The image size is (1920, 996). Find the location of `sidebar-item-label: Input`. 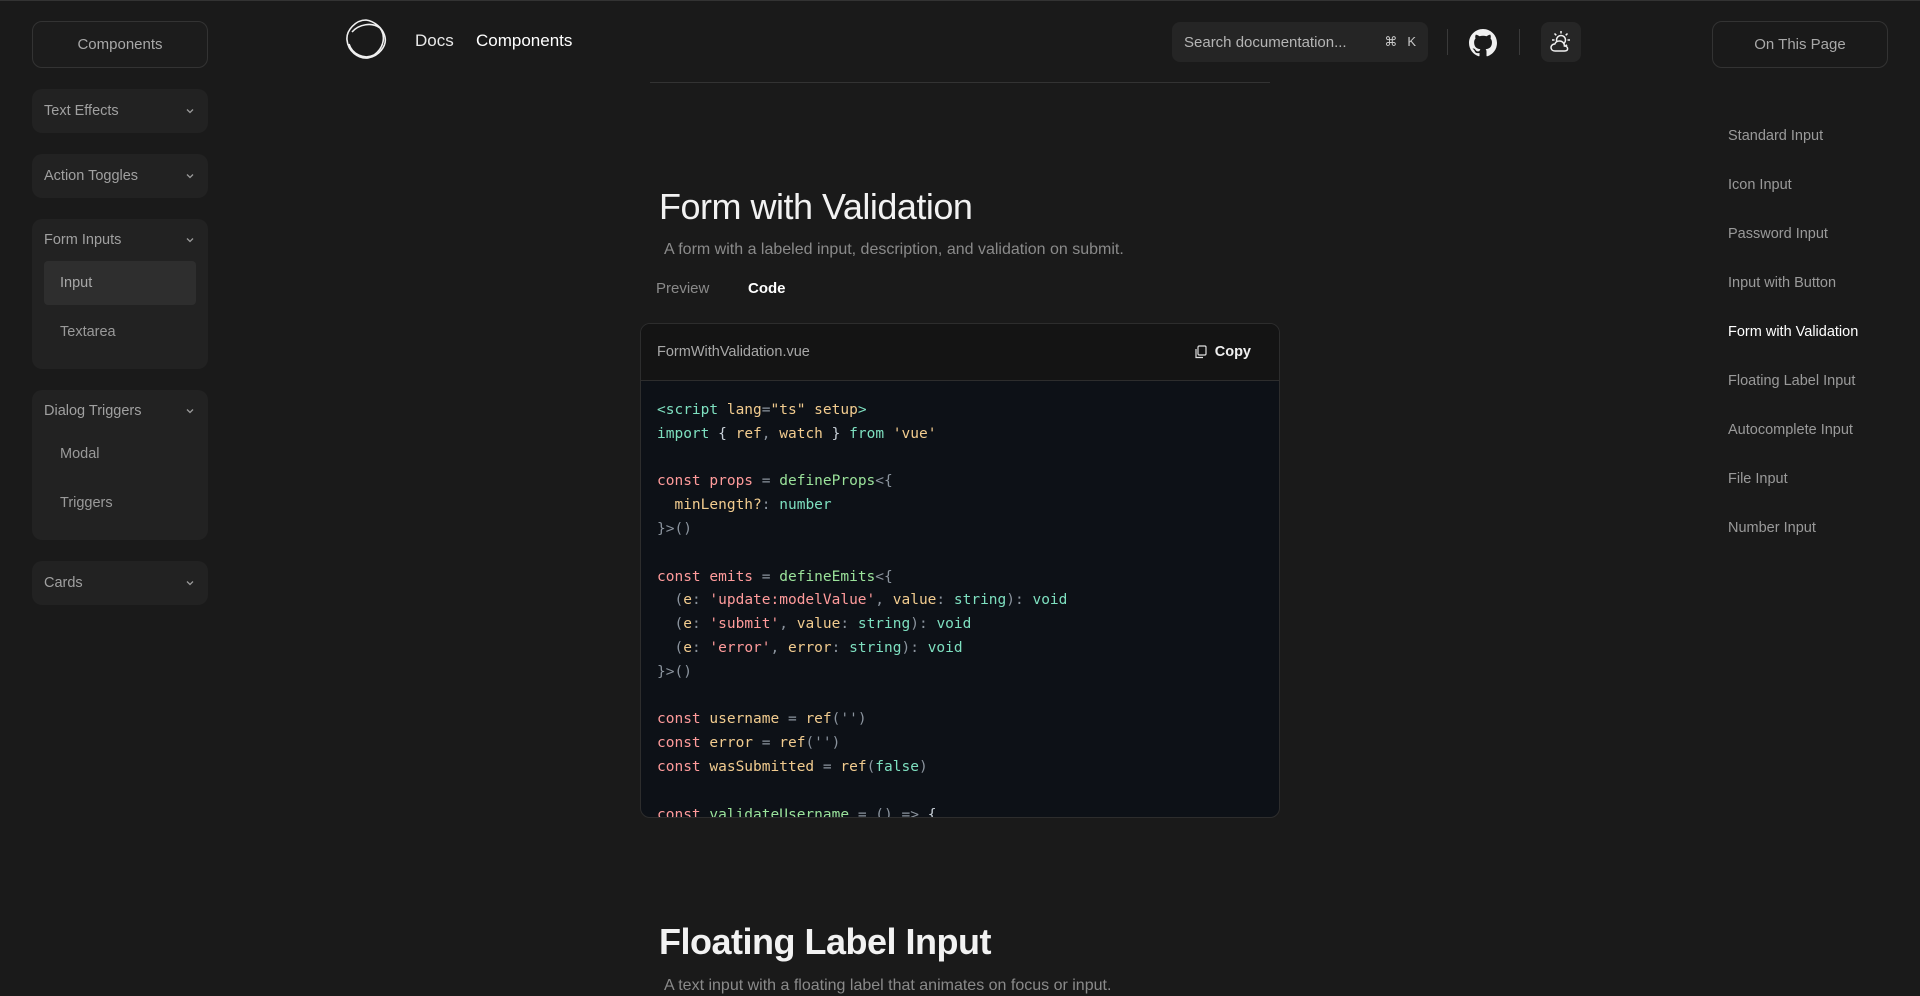

sidebar-item-label: Input is located at coordinates (76, 283).